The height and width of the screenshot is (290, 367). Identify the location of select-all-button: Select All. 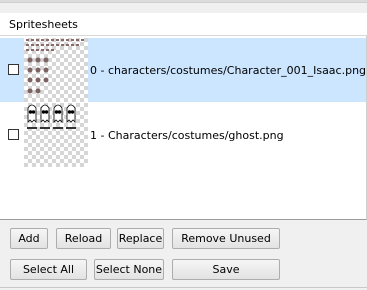
(48, 269).